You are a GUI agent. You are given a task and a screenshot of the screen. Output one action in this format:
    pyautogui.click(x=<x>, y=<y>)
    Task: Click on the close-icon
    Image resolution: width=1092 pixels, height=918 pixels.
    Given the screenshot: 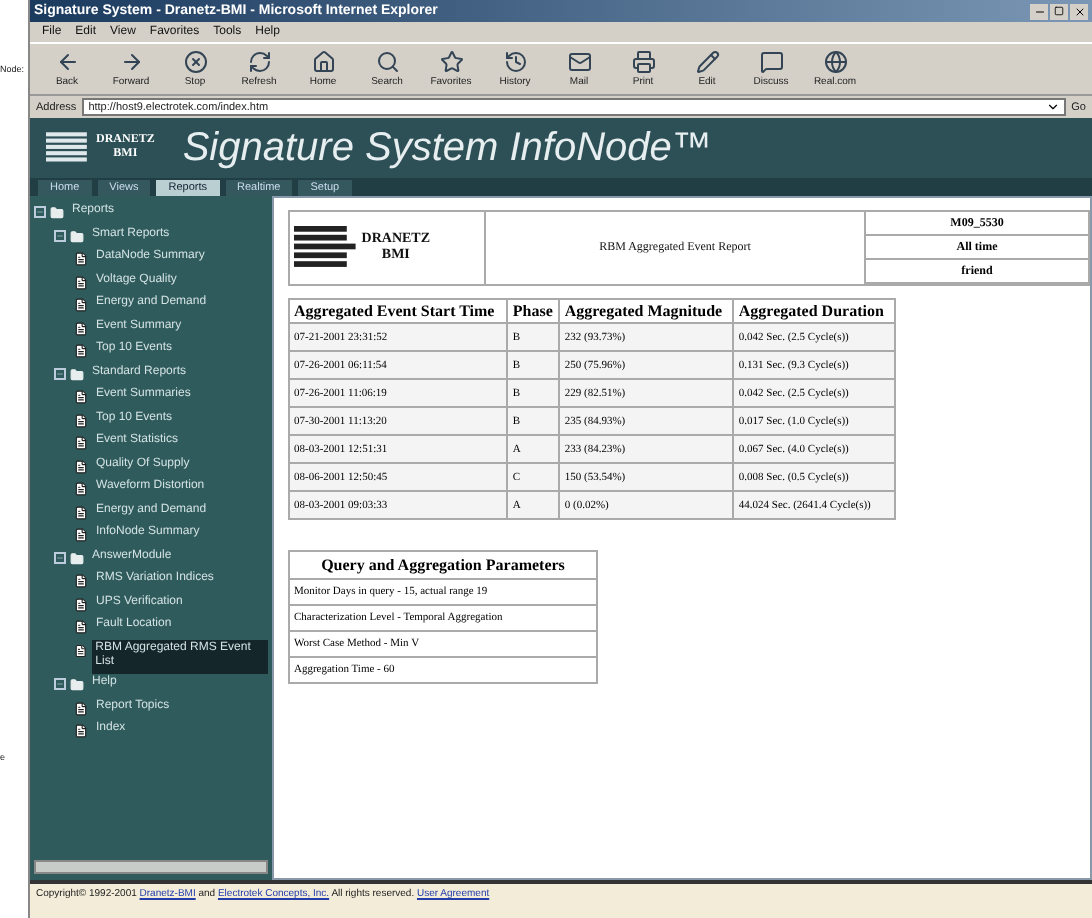 What is the action you would take?
    pyautogui.click(x=1079, y=11)
    